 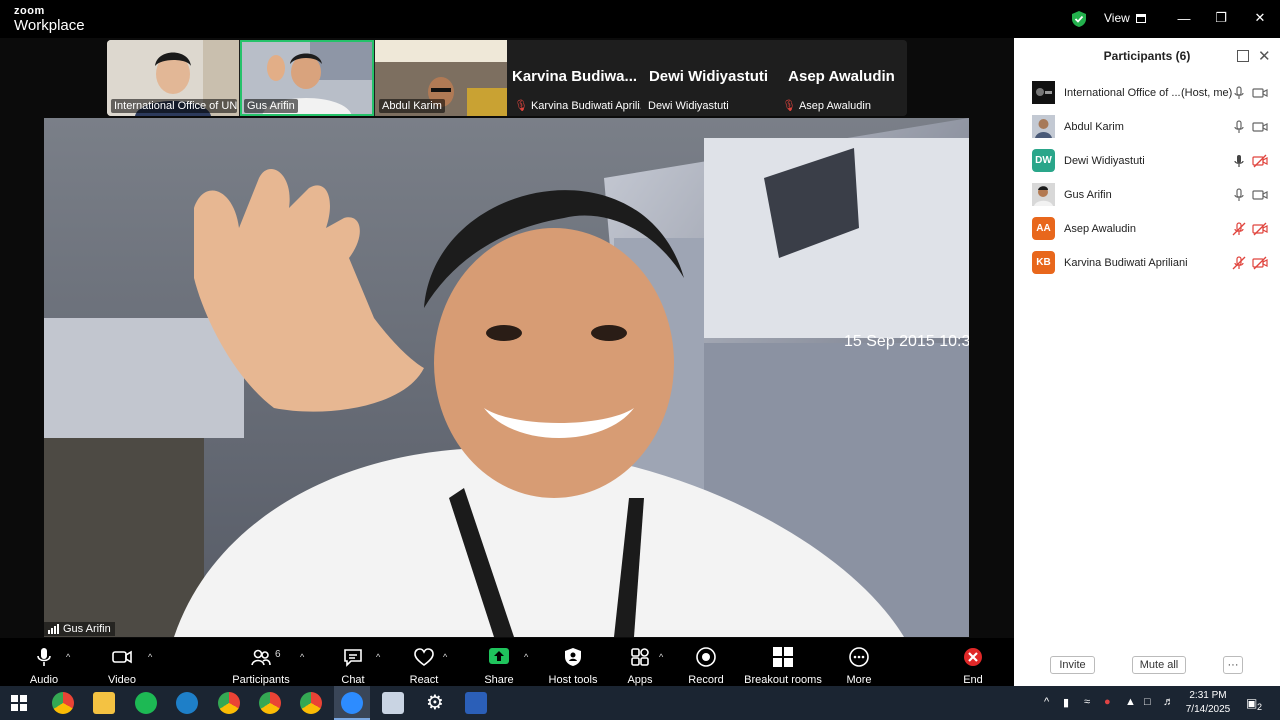 I want to click on more-icon, so click(x=859, y=657).